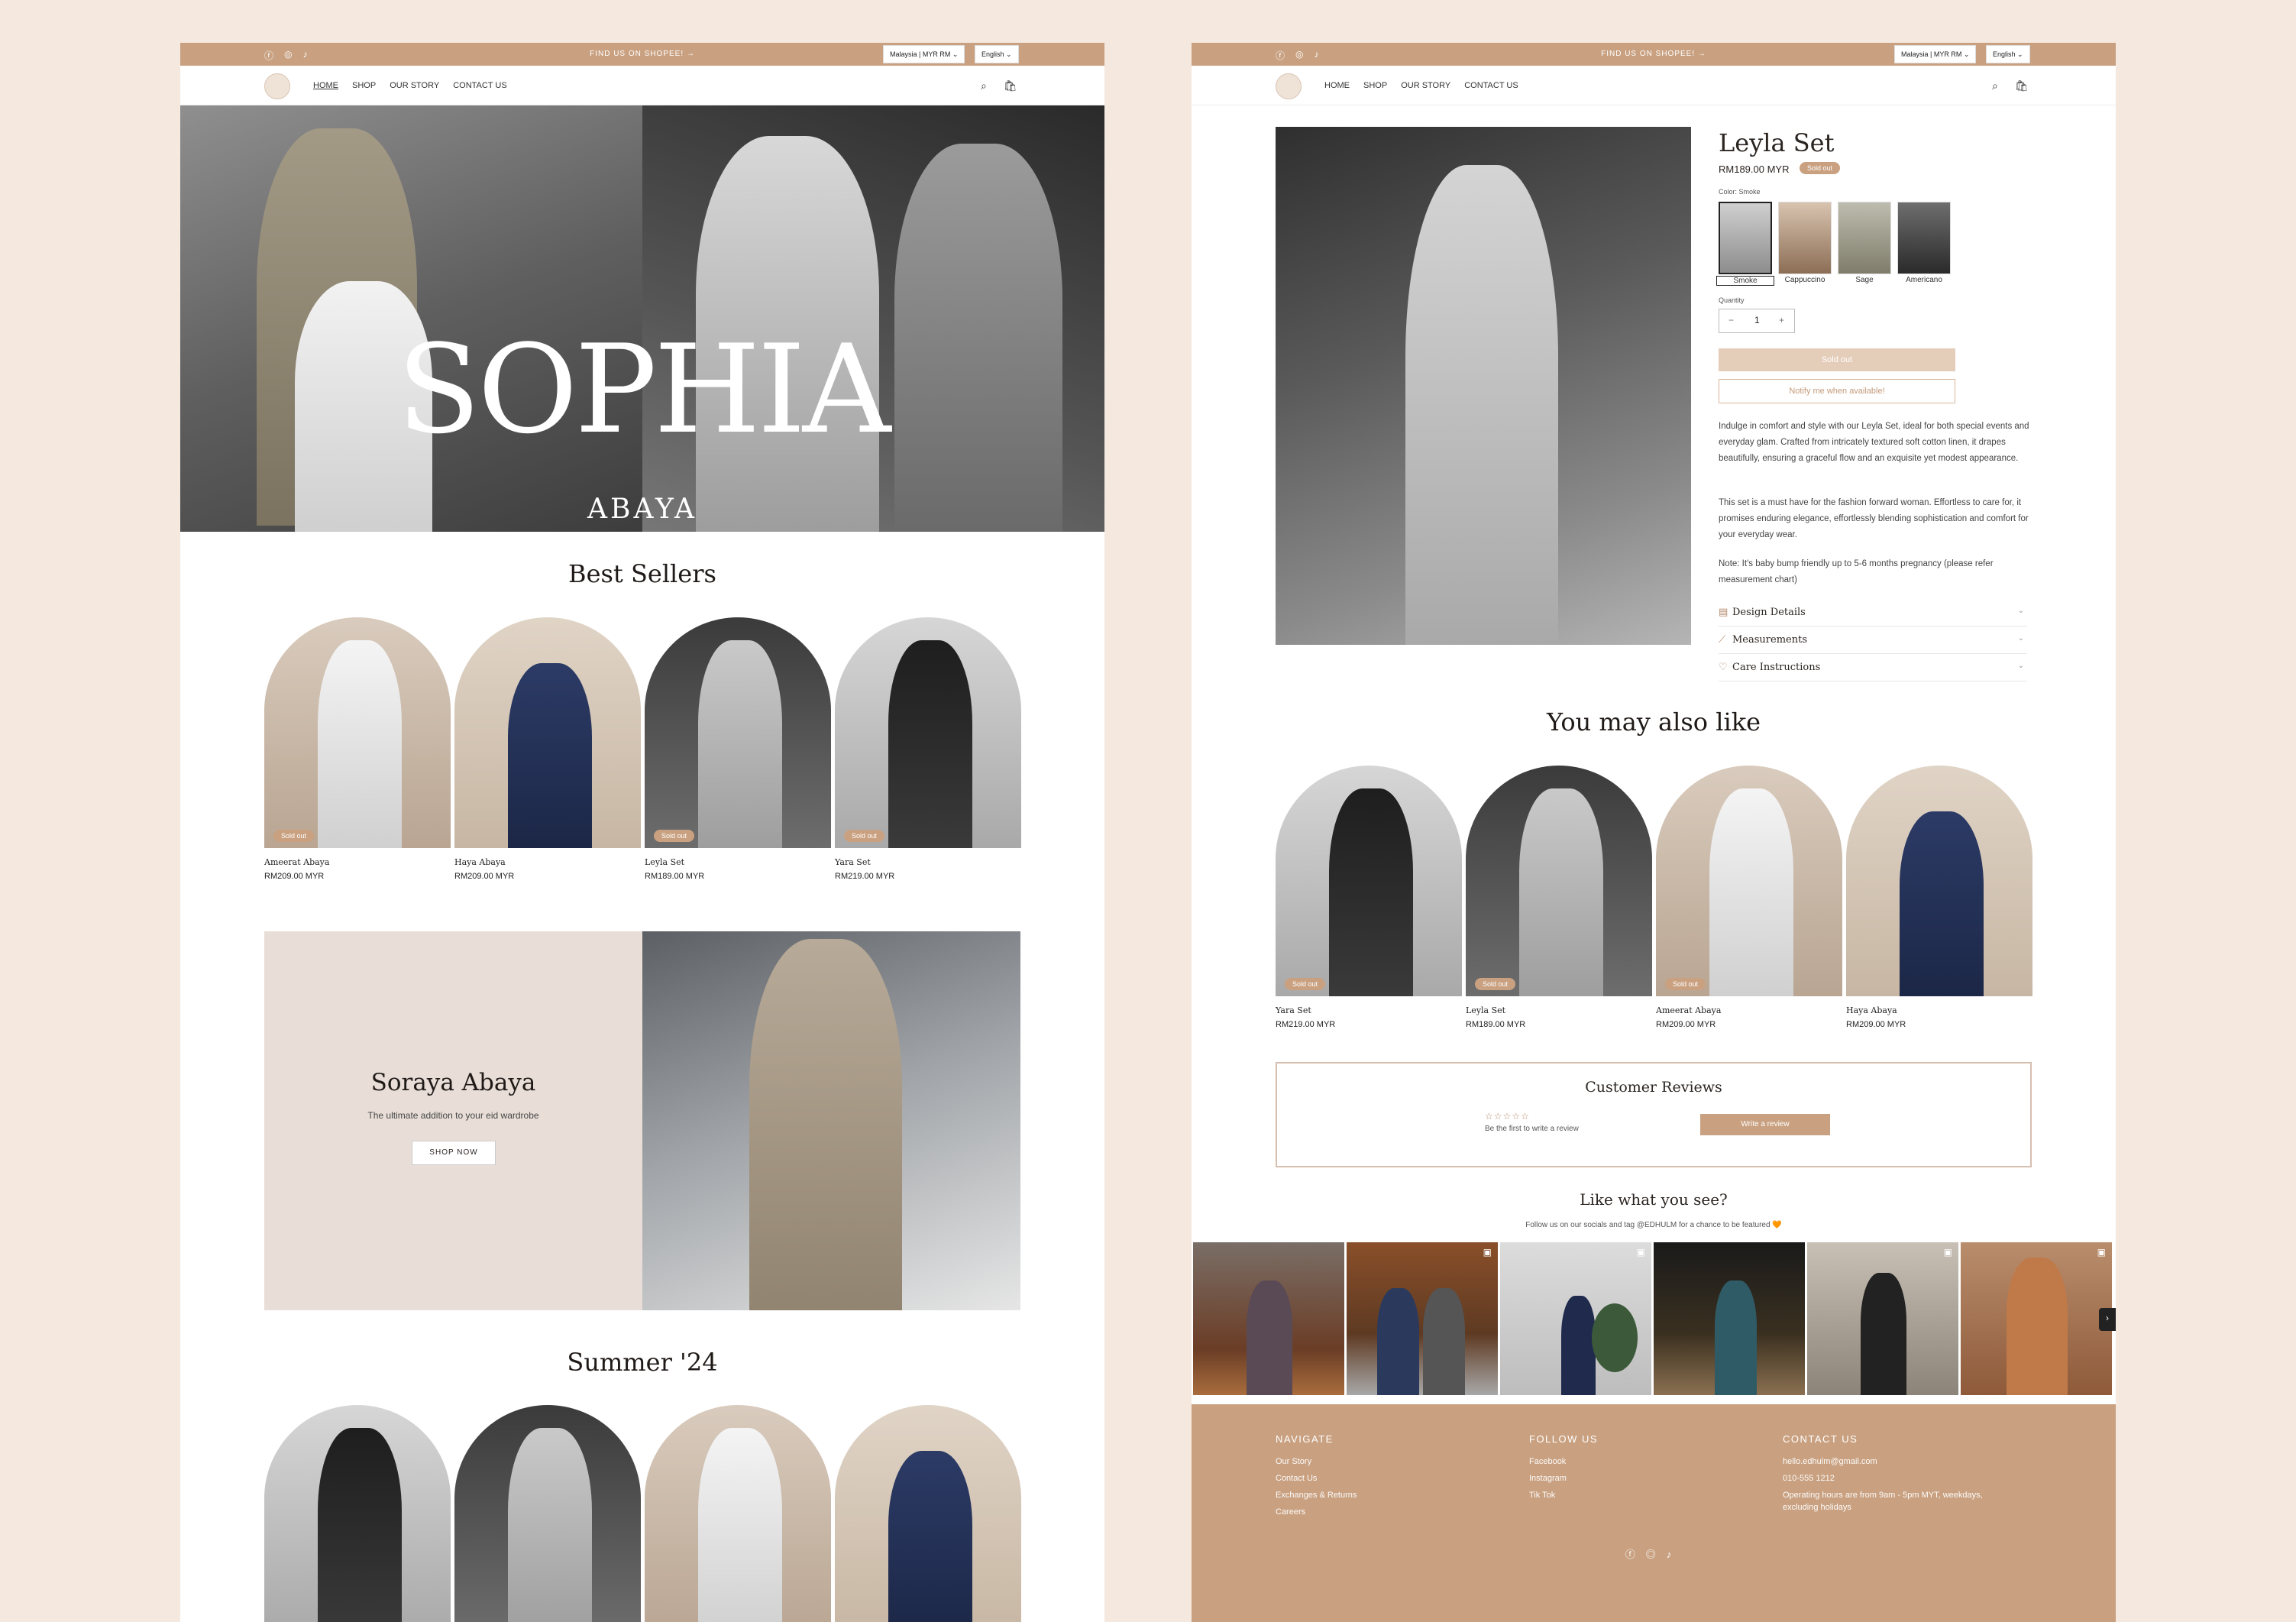 This screenshot has width=2296, height=1622. I want to click on swatch-americano, so click(1924, 238).